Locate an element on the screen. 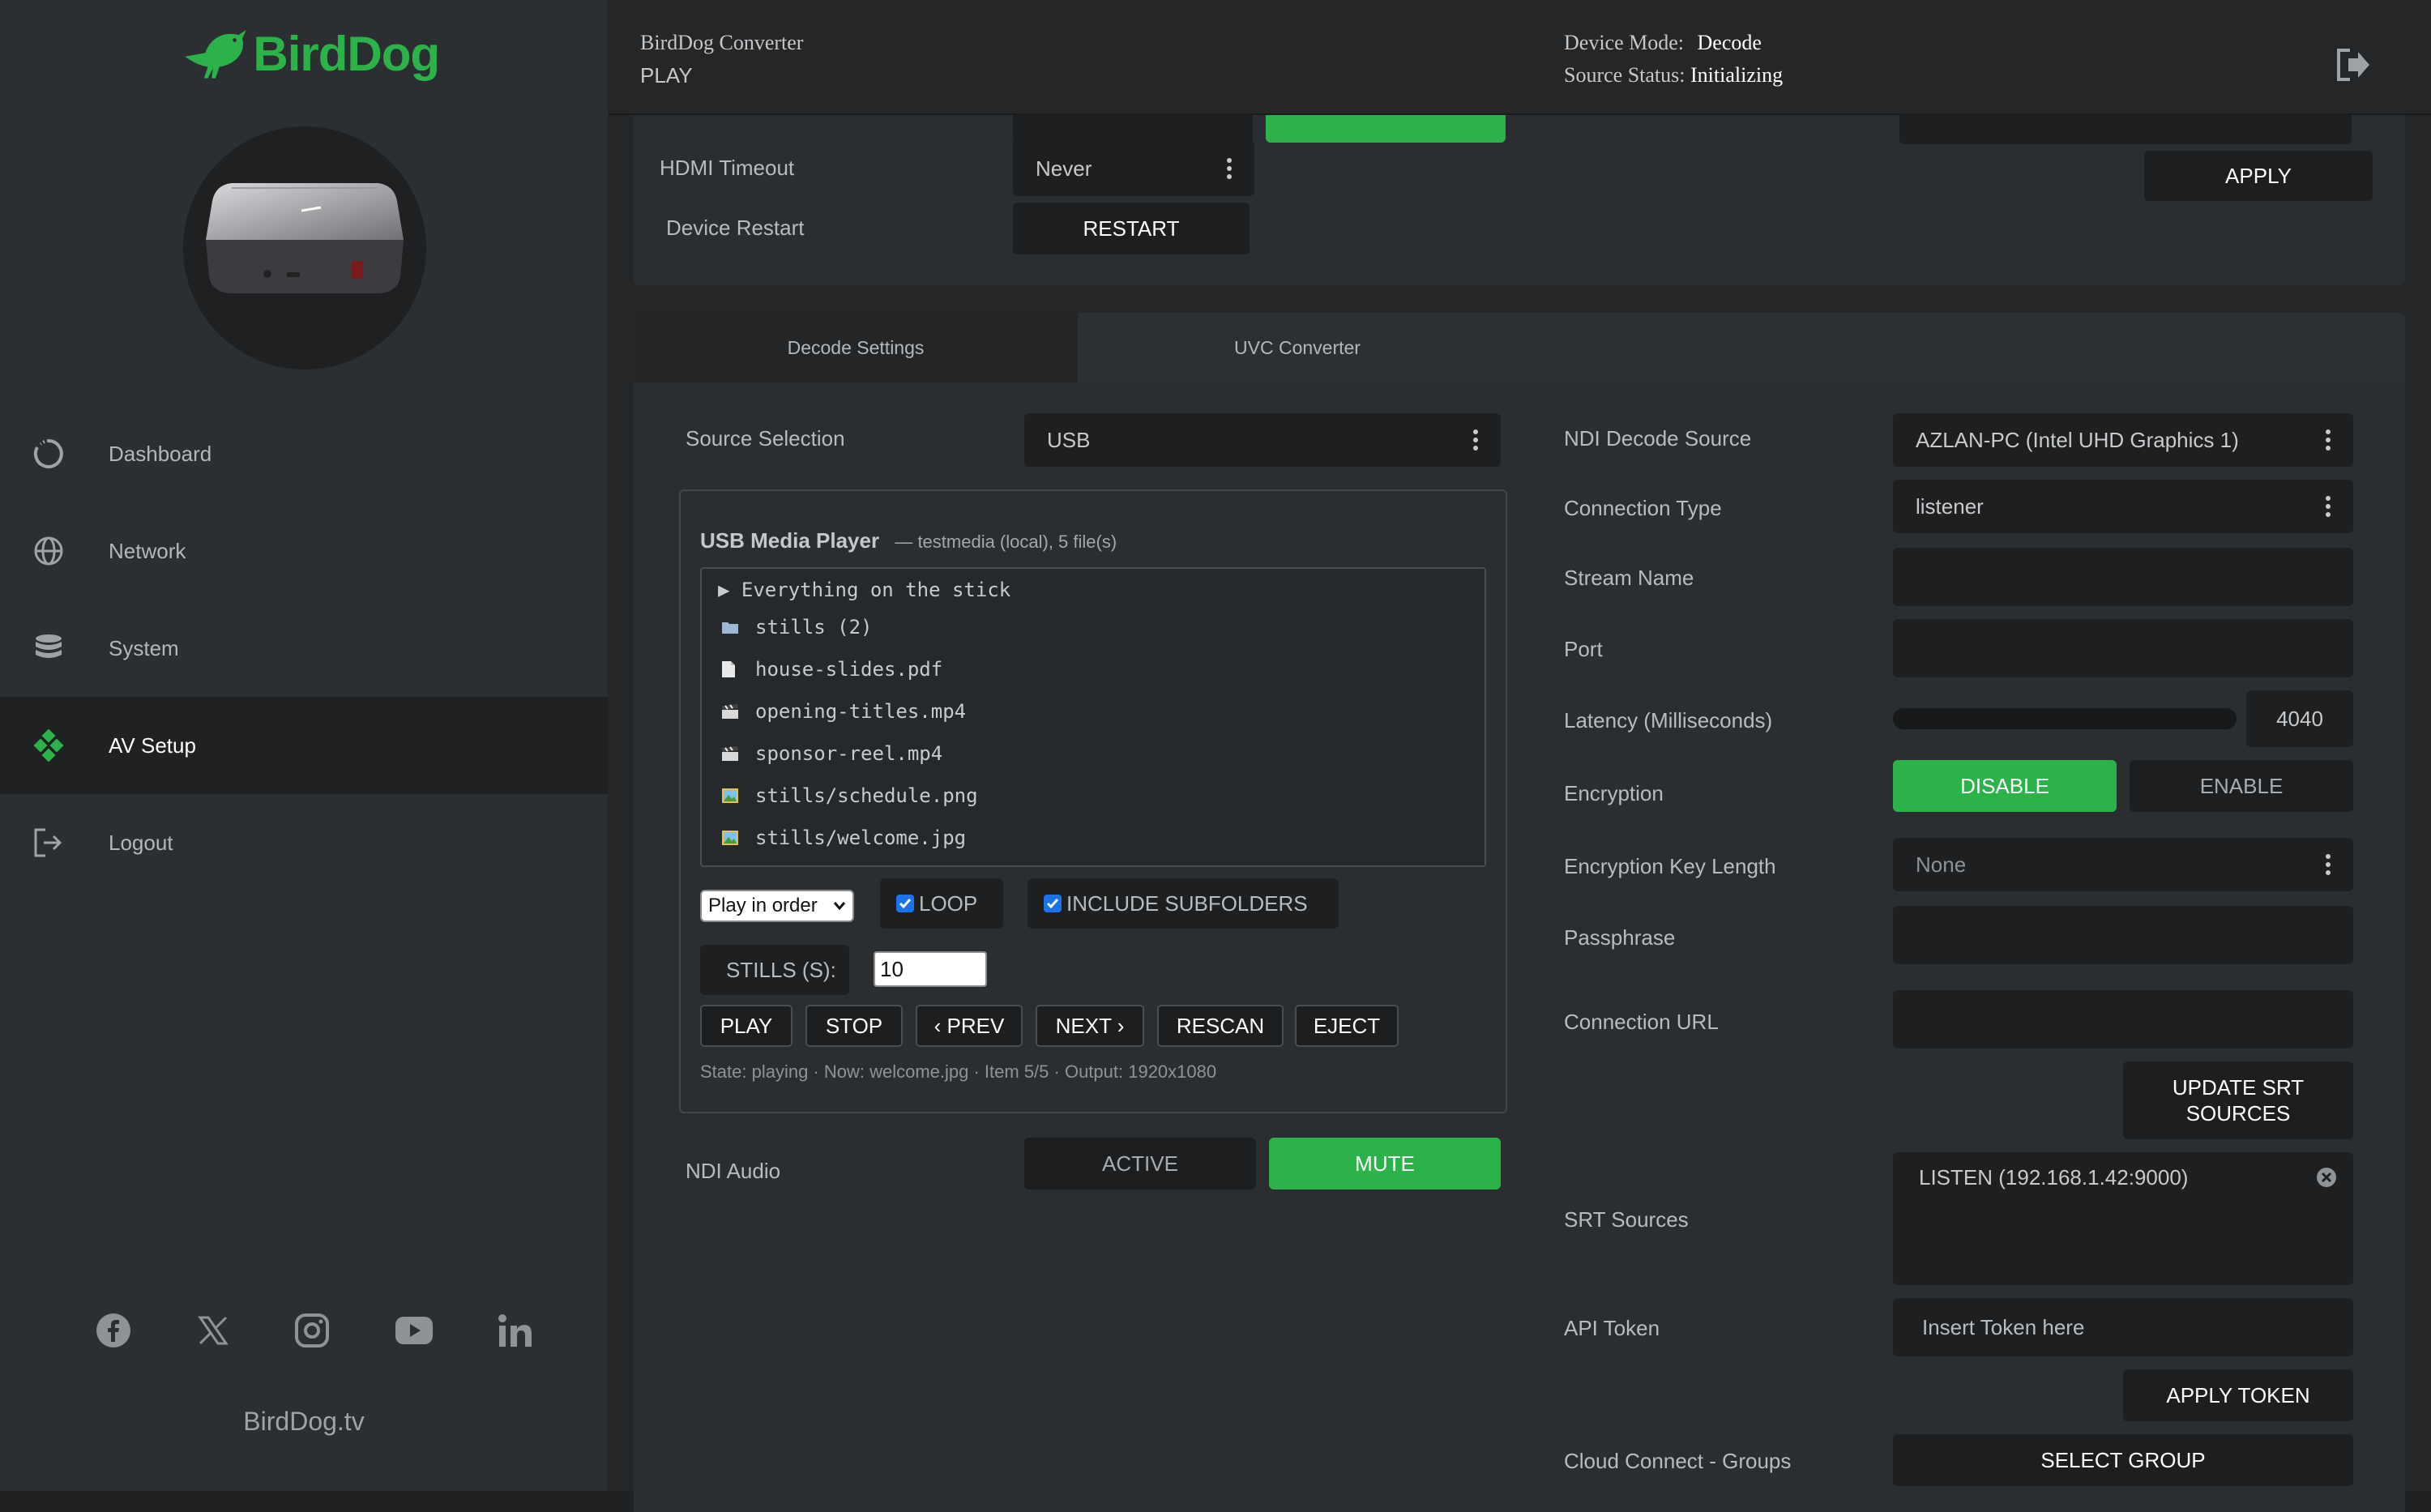 The image size is (2431, 1512). tab-decode-settings: Decode Settings is located at coordinates (856, 347).